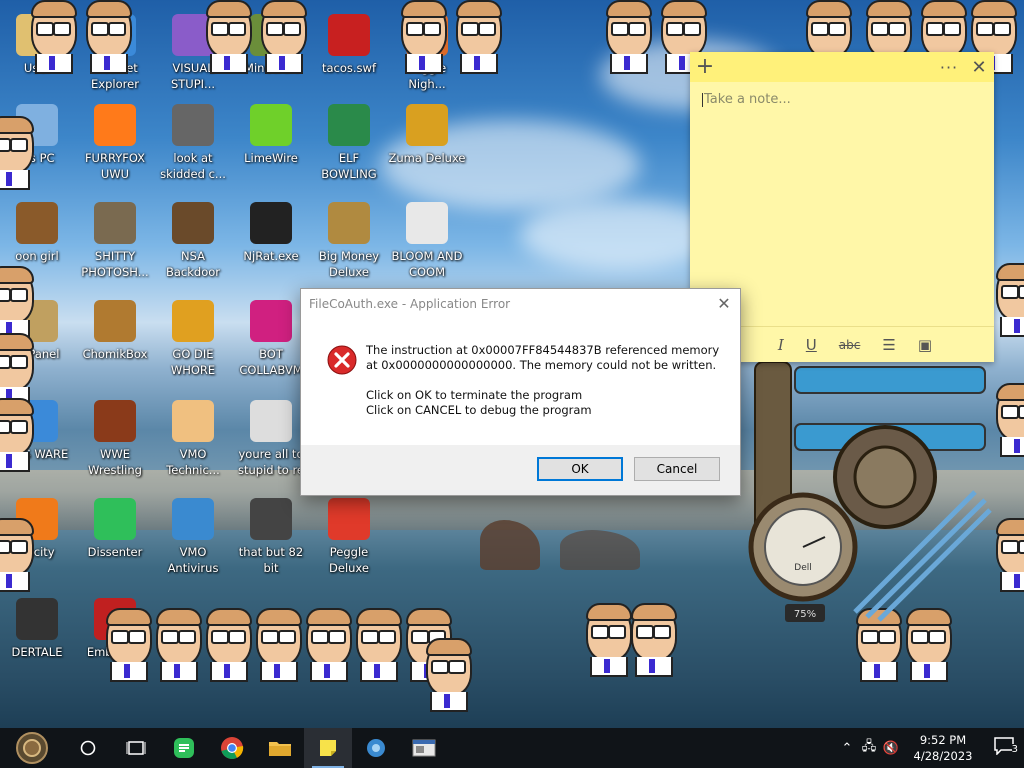  I want to click on error-message-line2: Click on OK to terminate the program, so click(474, 395).